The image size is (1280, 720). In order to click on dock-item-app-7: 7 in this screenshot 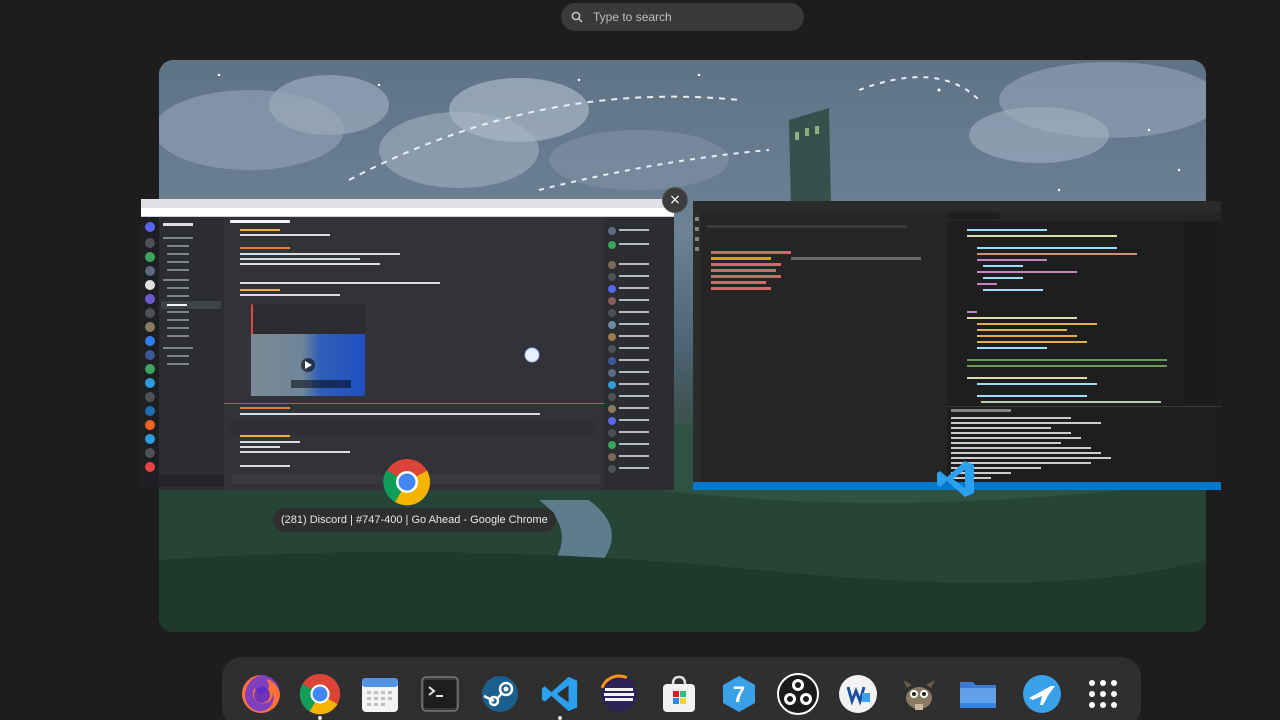, I will do `click(739, 694)`.